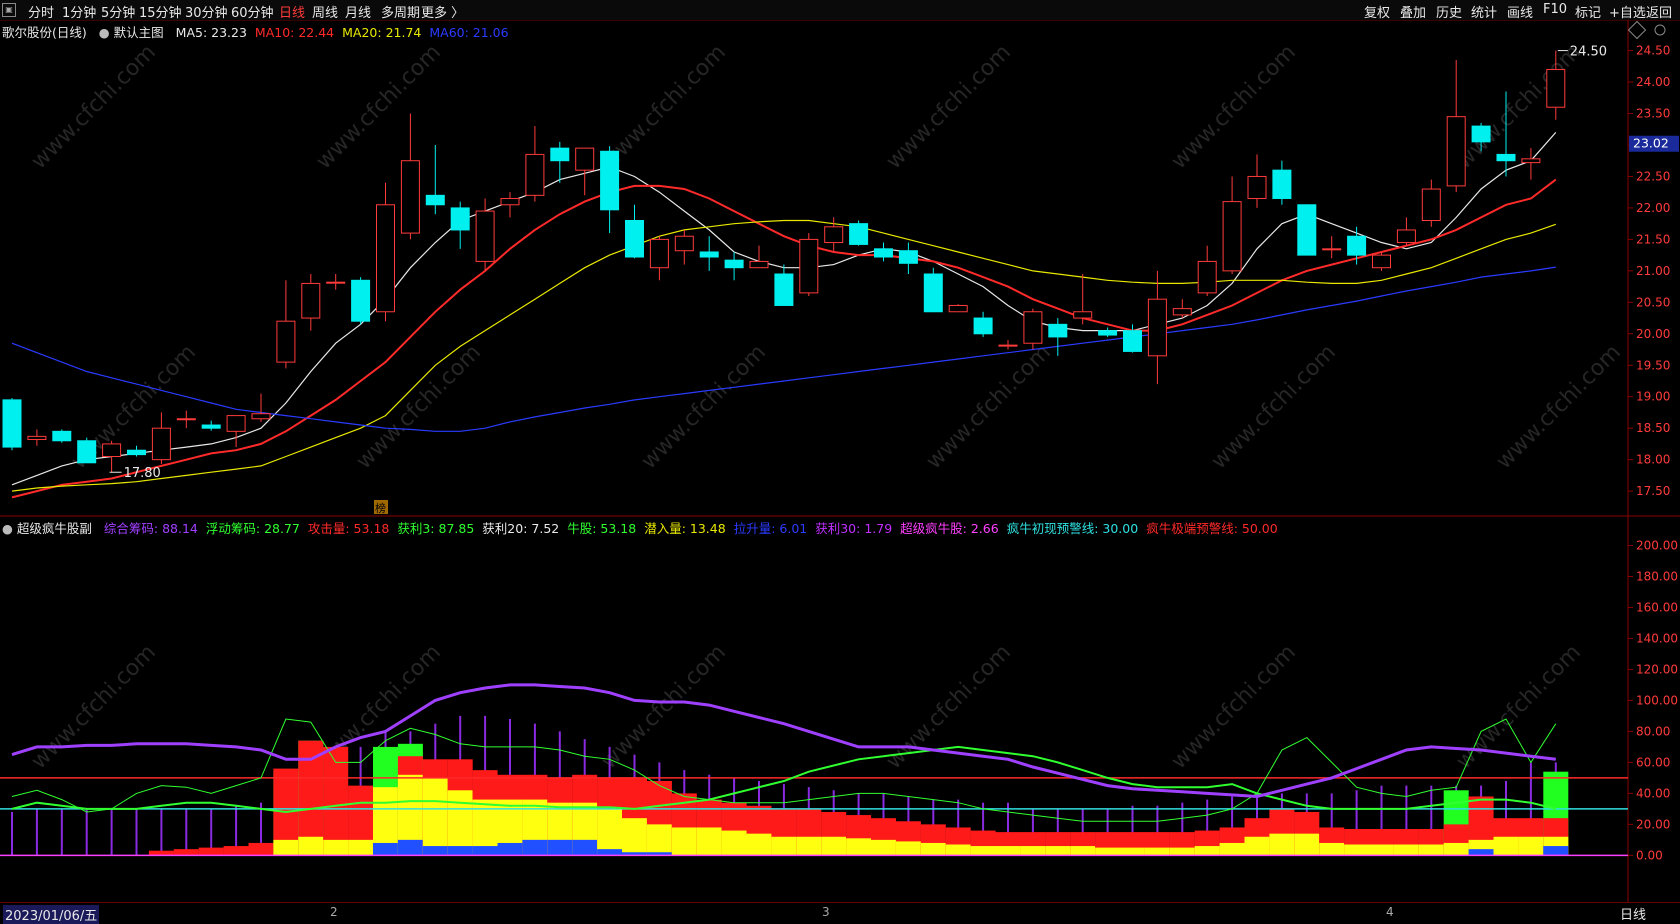 The width and height of the screenshot is (1680, 924). What do you see at coordinates (118, 11) in the screenshot?
I see `period-tab-2: 5分钟` at bounding box center [118, 11].